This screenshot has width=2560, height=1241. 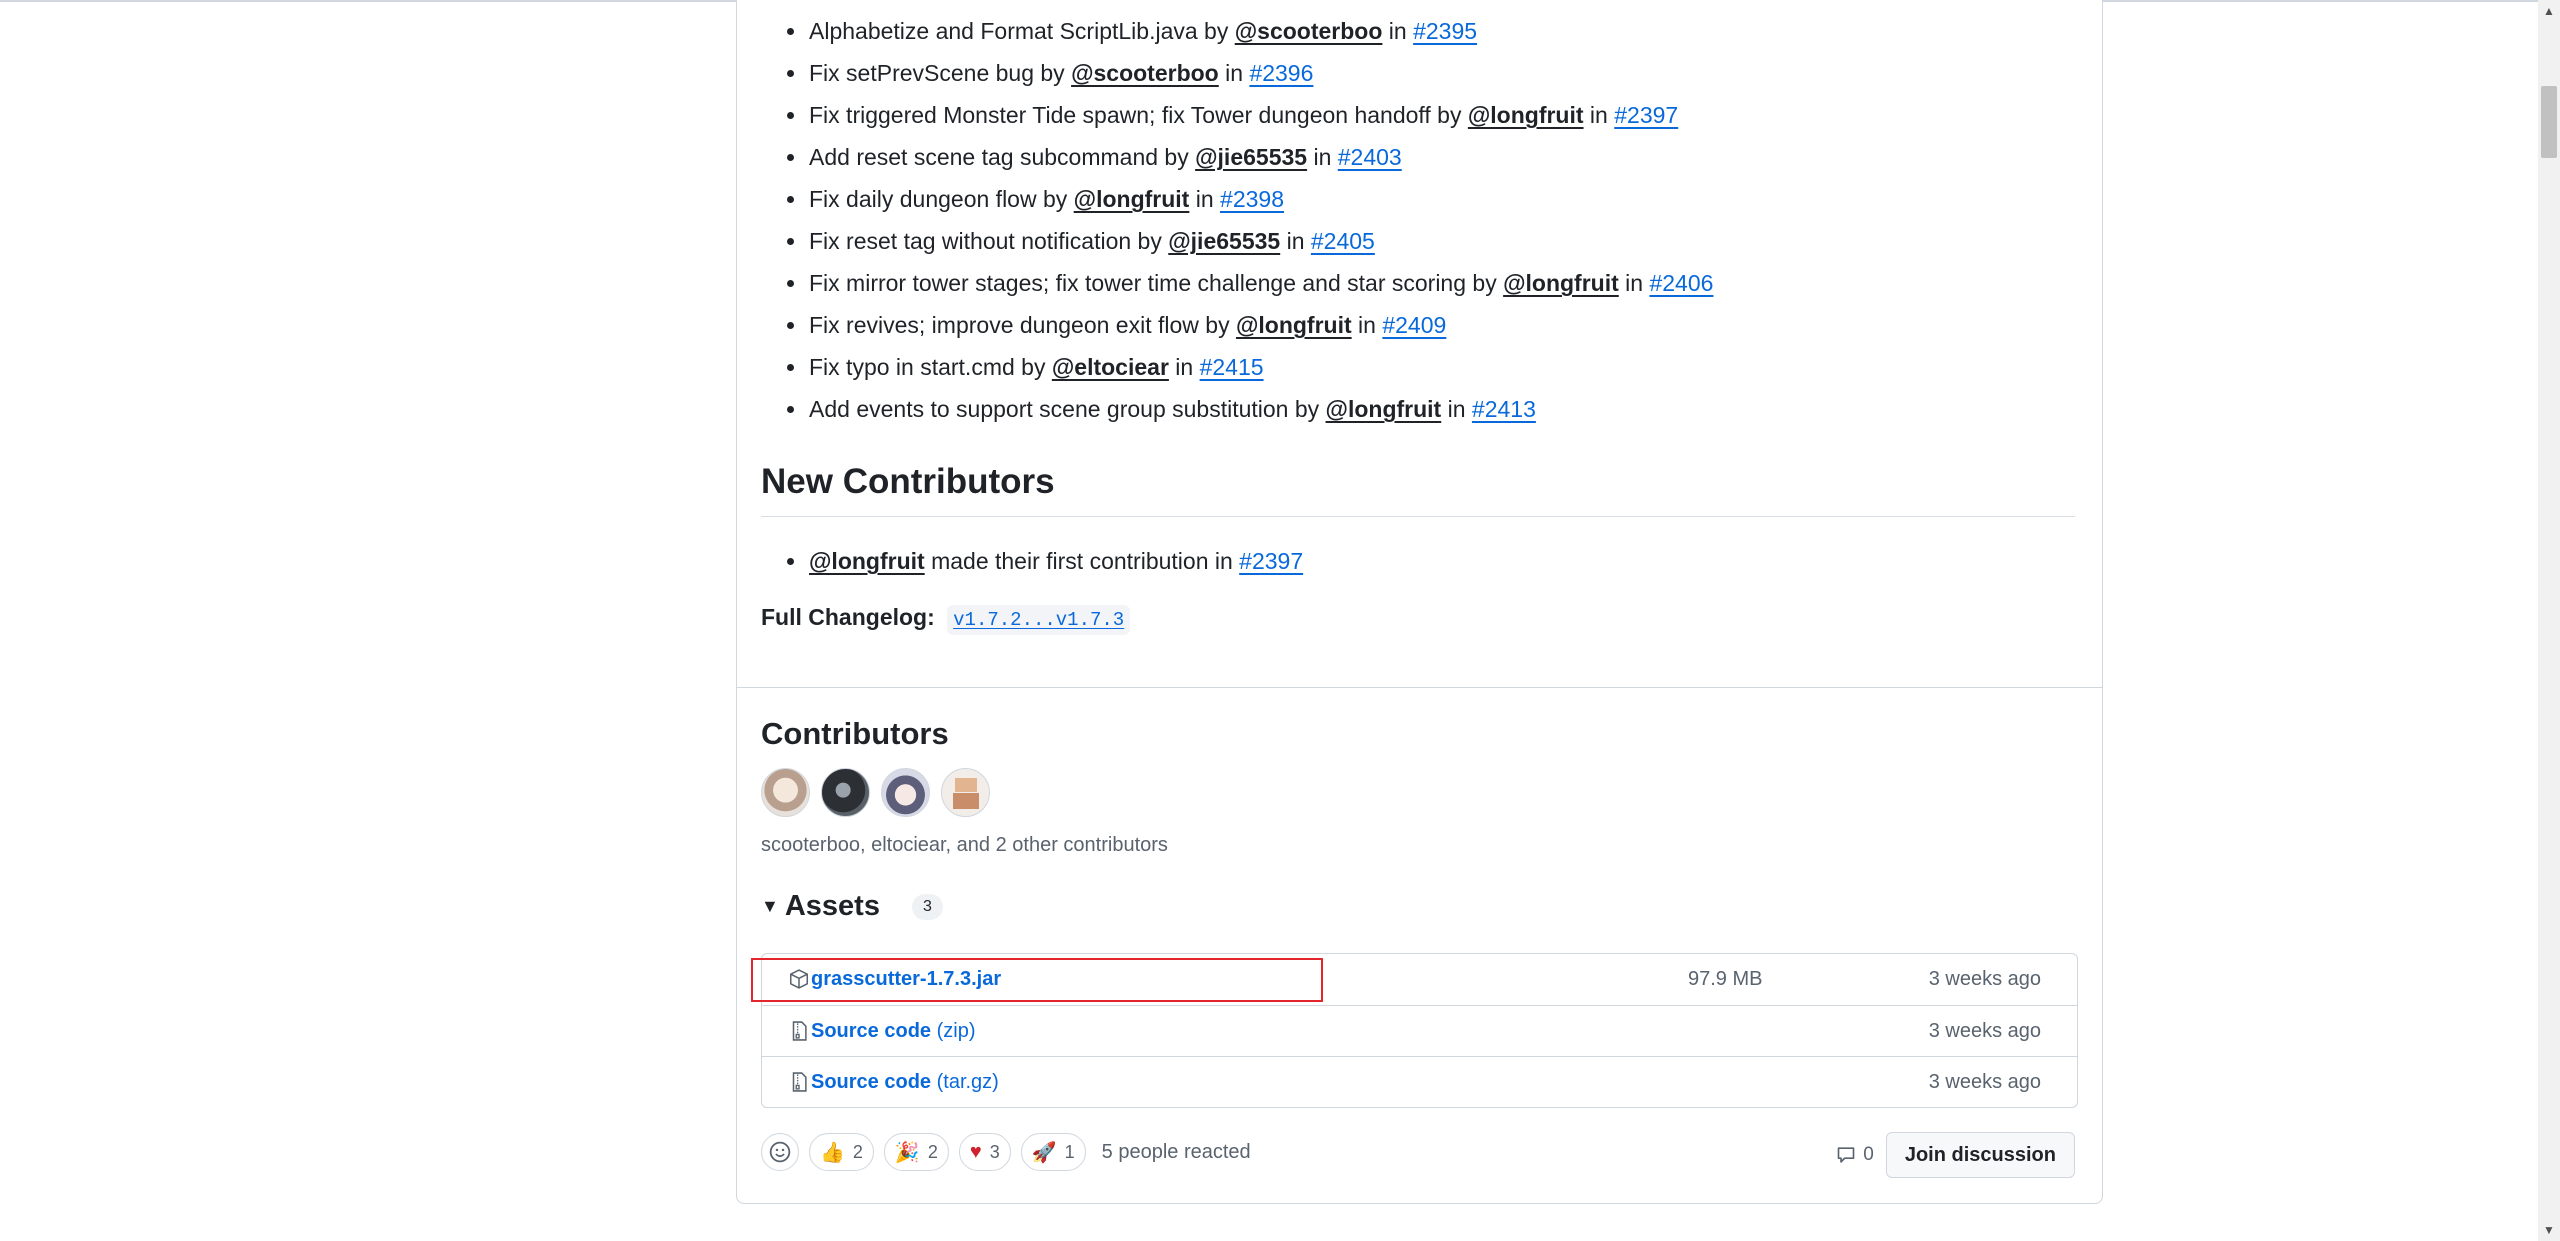 What do you see at coordinates (1252, 199) in the screenshot?
I see `pr-link: #2398` at bounding box center [1252, 199].